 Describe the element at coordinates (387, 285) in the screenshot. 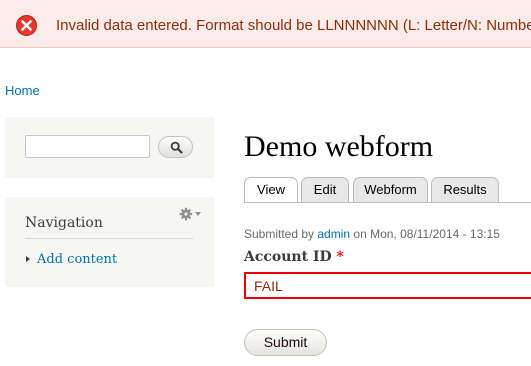

I see `account-id-field: FAIL` at that location.